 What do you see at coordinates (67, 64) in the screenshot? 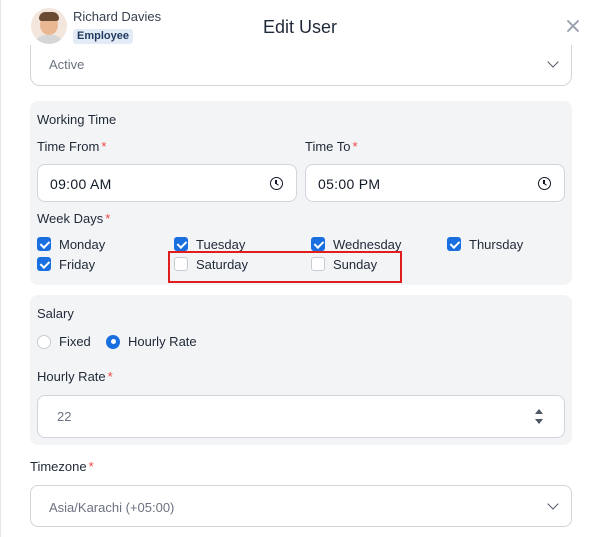
I see `status-value: Active` at bounding box center [67, 64].